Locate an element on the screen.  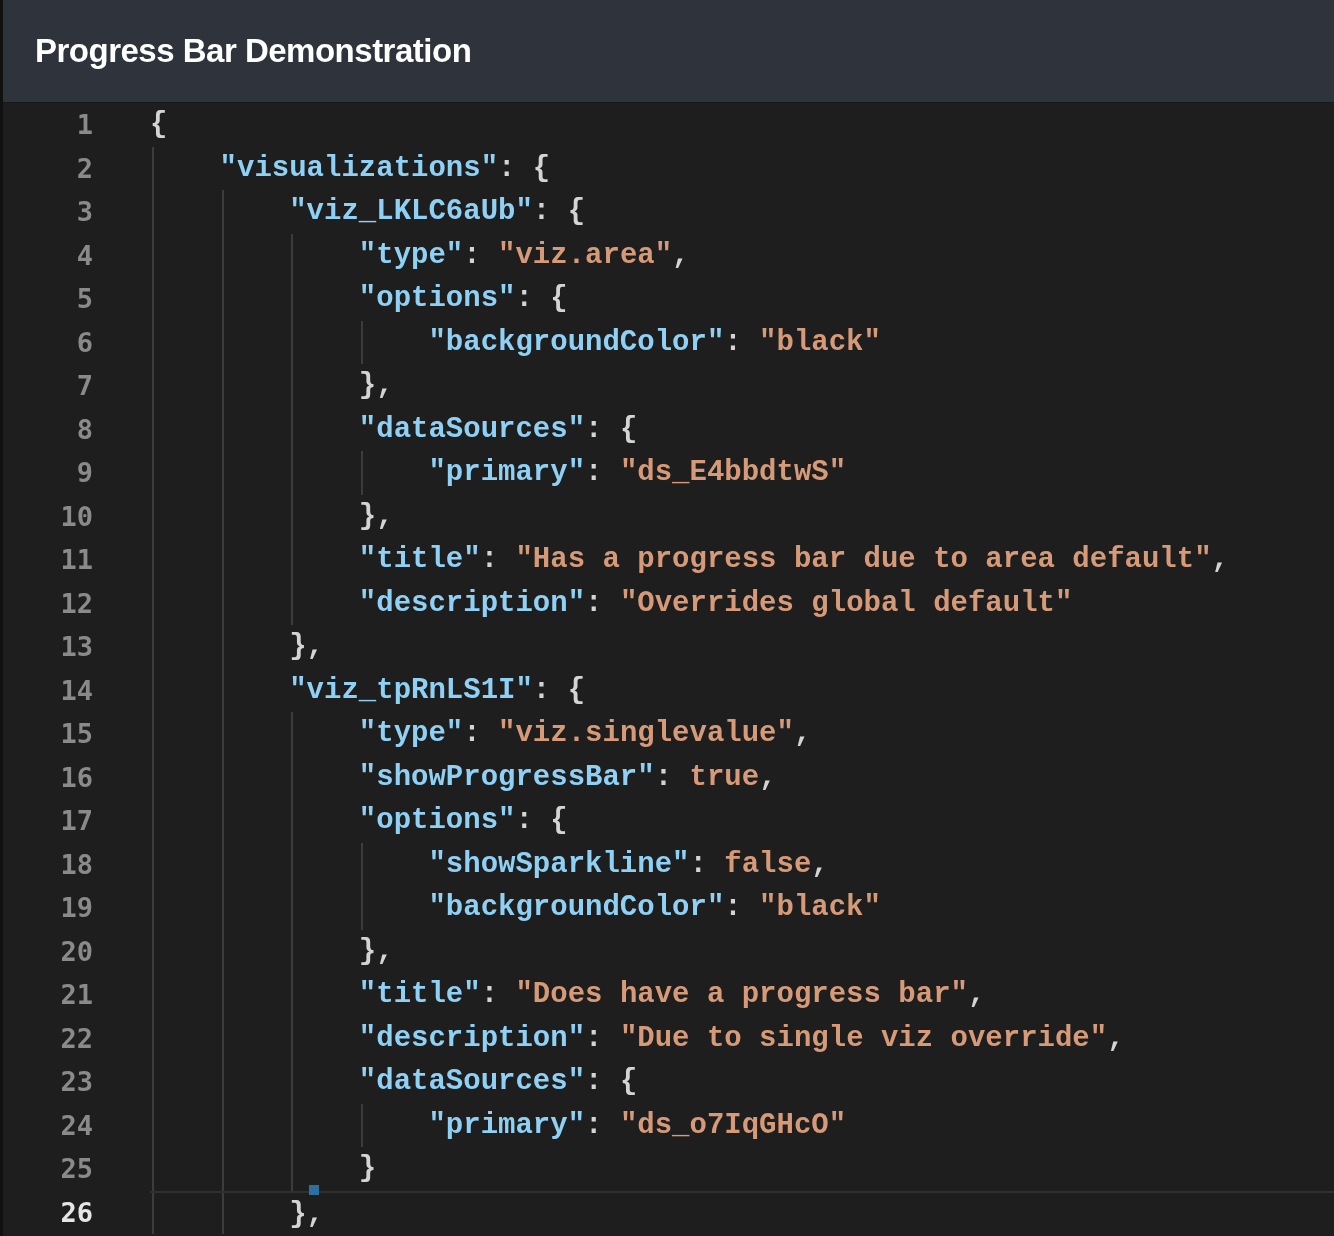
code-line: "title": "Has a progress bar due to area default", is located at coordinates (793, 559).